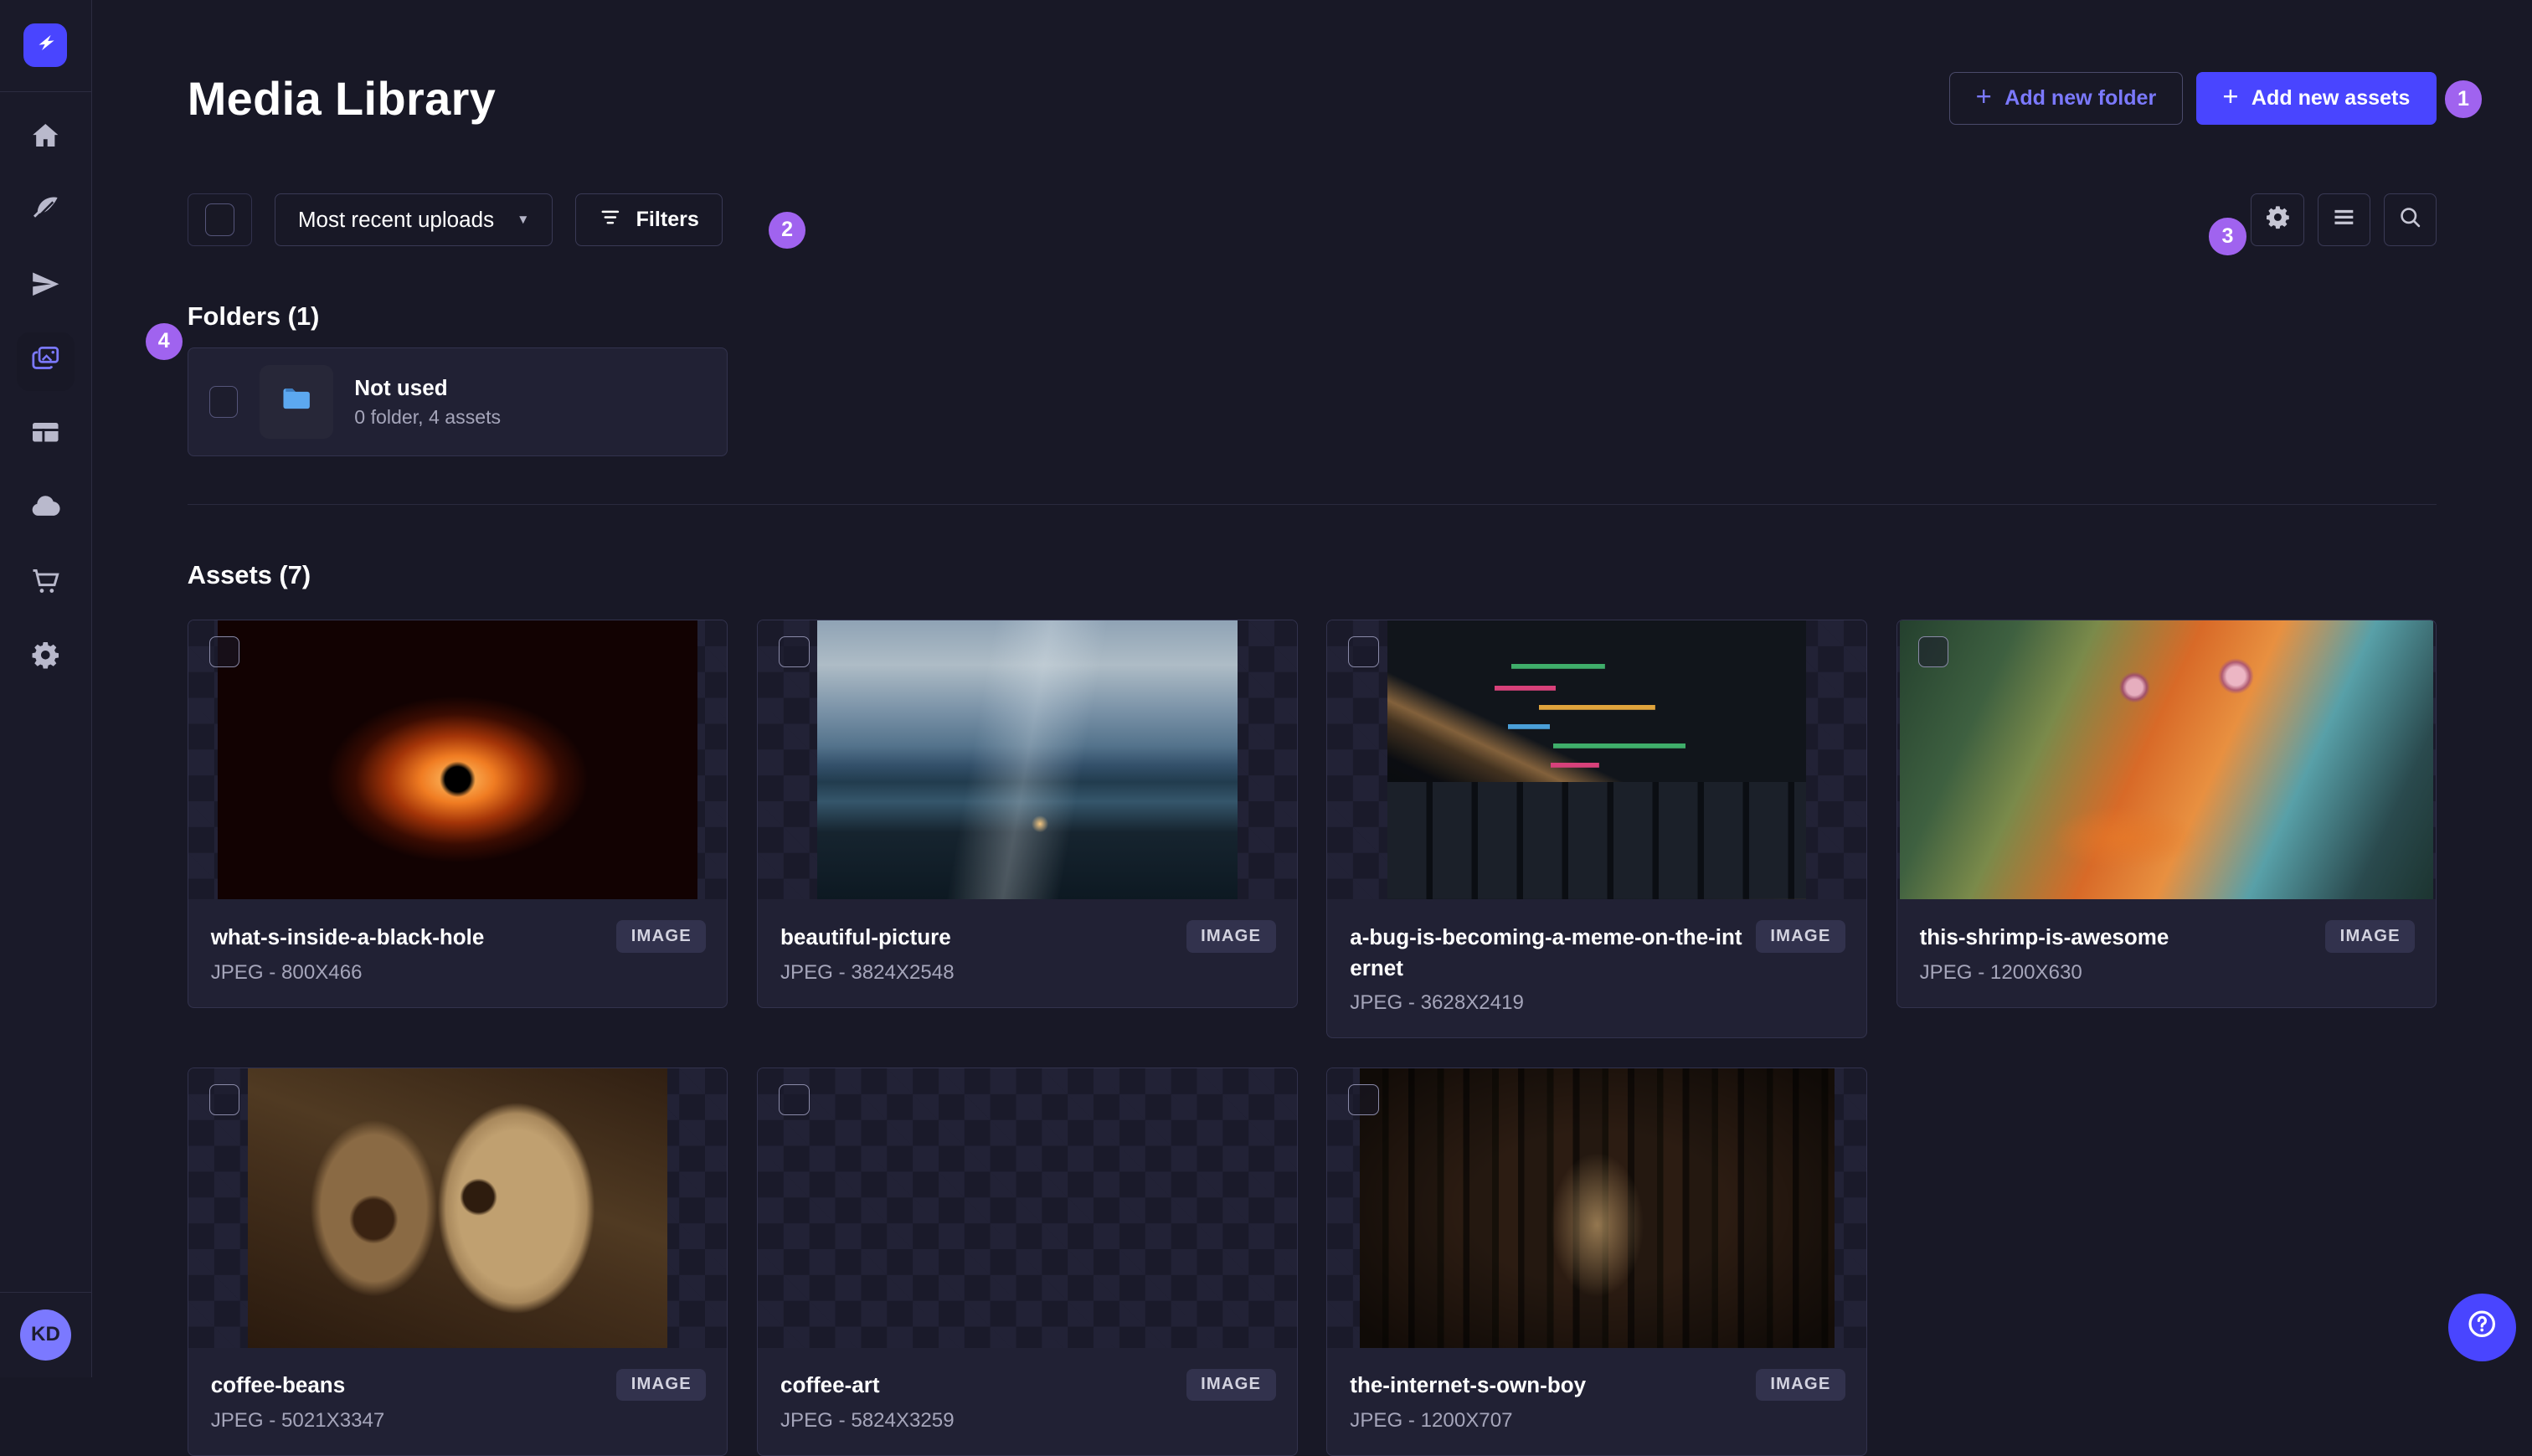 The image size is (2532, 1456). Describe the element at coordinates (1027, 952) in the screenshot. I see `asset-label: beautiful-picture JPEG - 3824X2548 IMAGE` at that location.